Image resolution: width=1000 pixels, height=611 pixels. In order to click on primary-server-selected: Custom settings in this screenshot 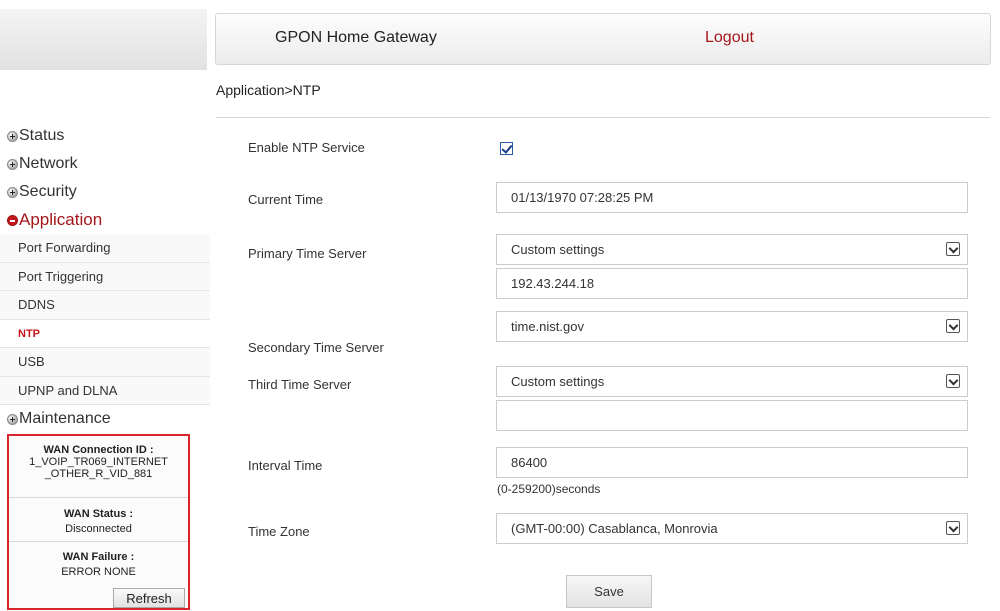, I will do `click(558, 249)`.